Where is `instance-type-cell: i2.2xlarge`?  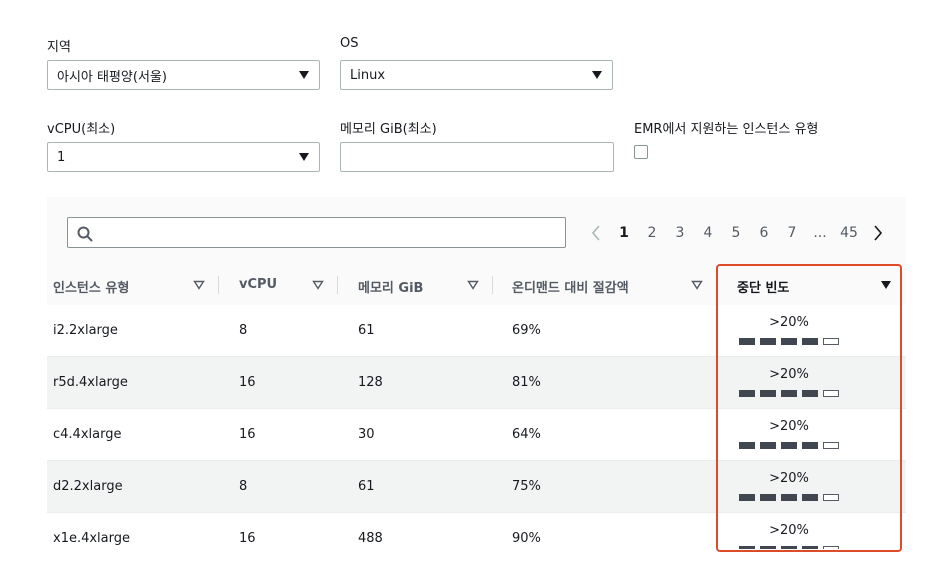
instance-type-cell: i2.2xlarge is located at coordinates (85, 330).